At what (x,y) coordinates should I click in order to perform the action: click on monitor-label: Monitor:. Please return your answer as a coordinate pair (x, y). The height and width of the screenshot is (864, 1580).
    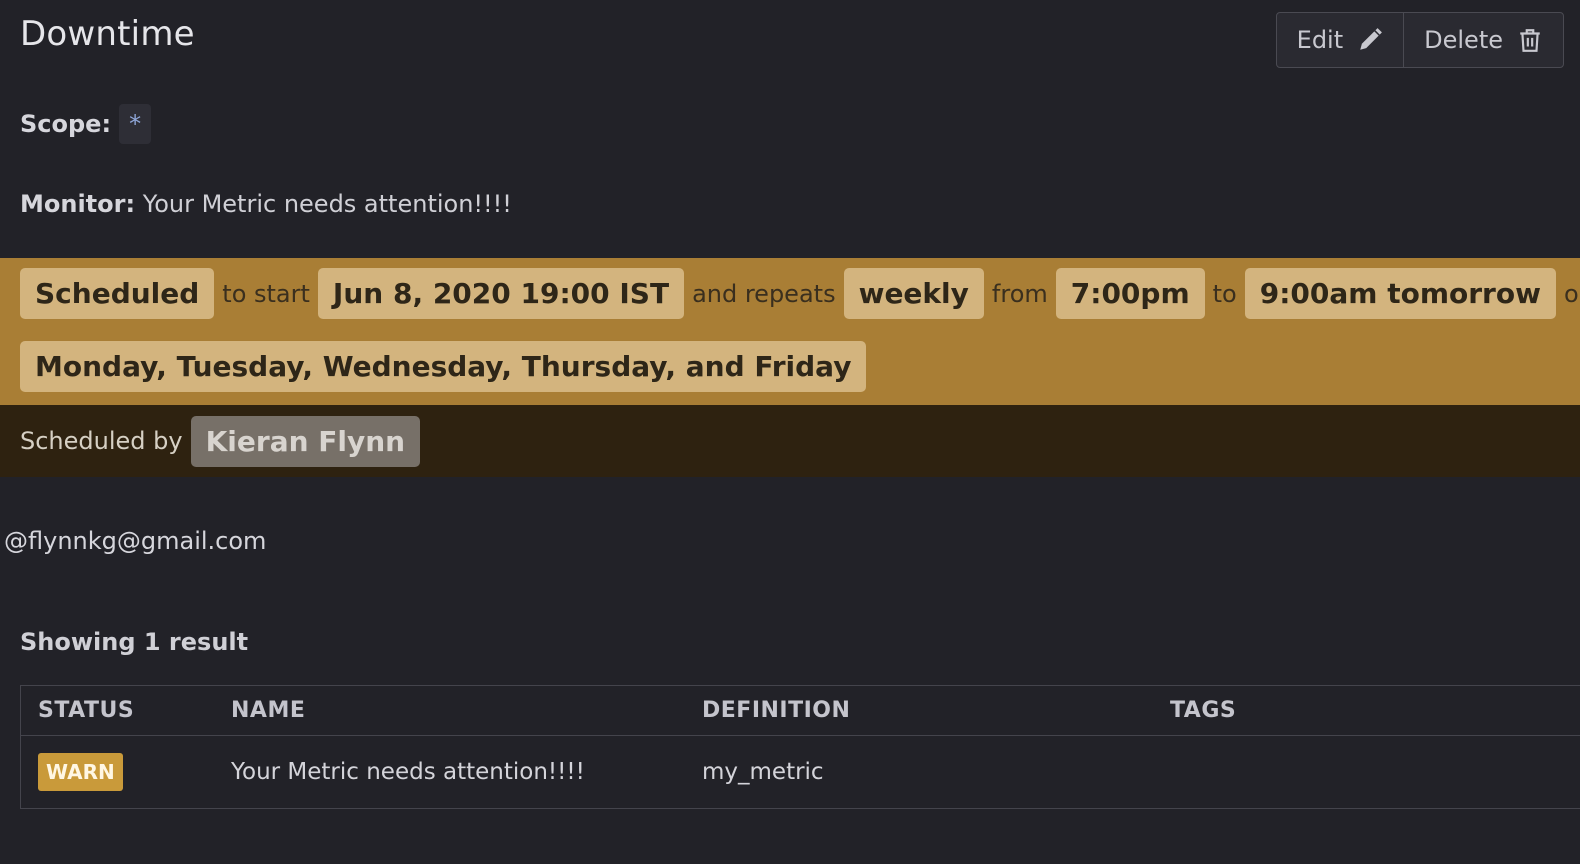
    Looking at the image, I should click on (78, 204).